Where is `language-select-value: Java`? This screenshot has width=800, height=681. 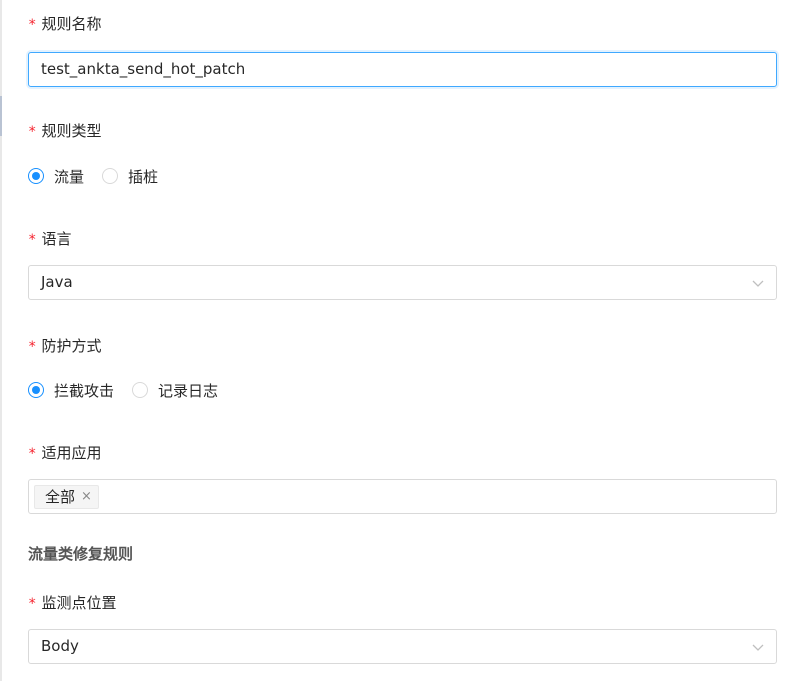
language-select-value: Java is located at coordinates (57, 282).